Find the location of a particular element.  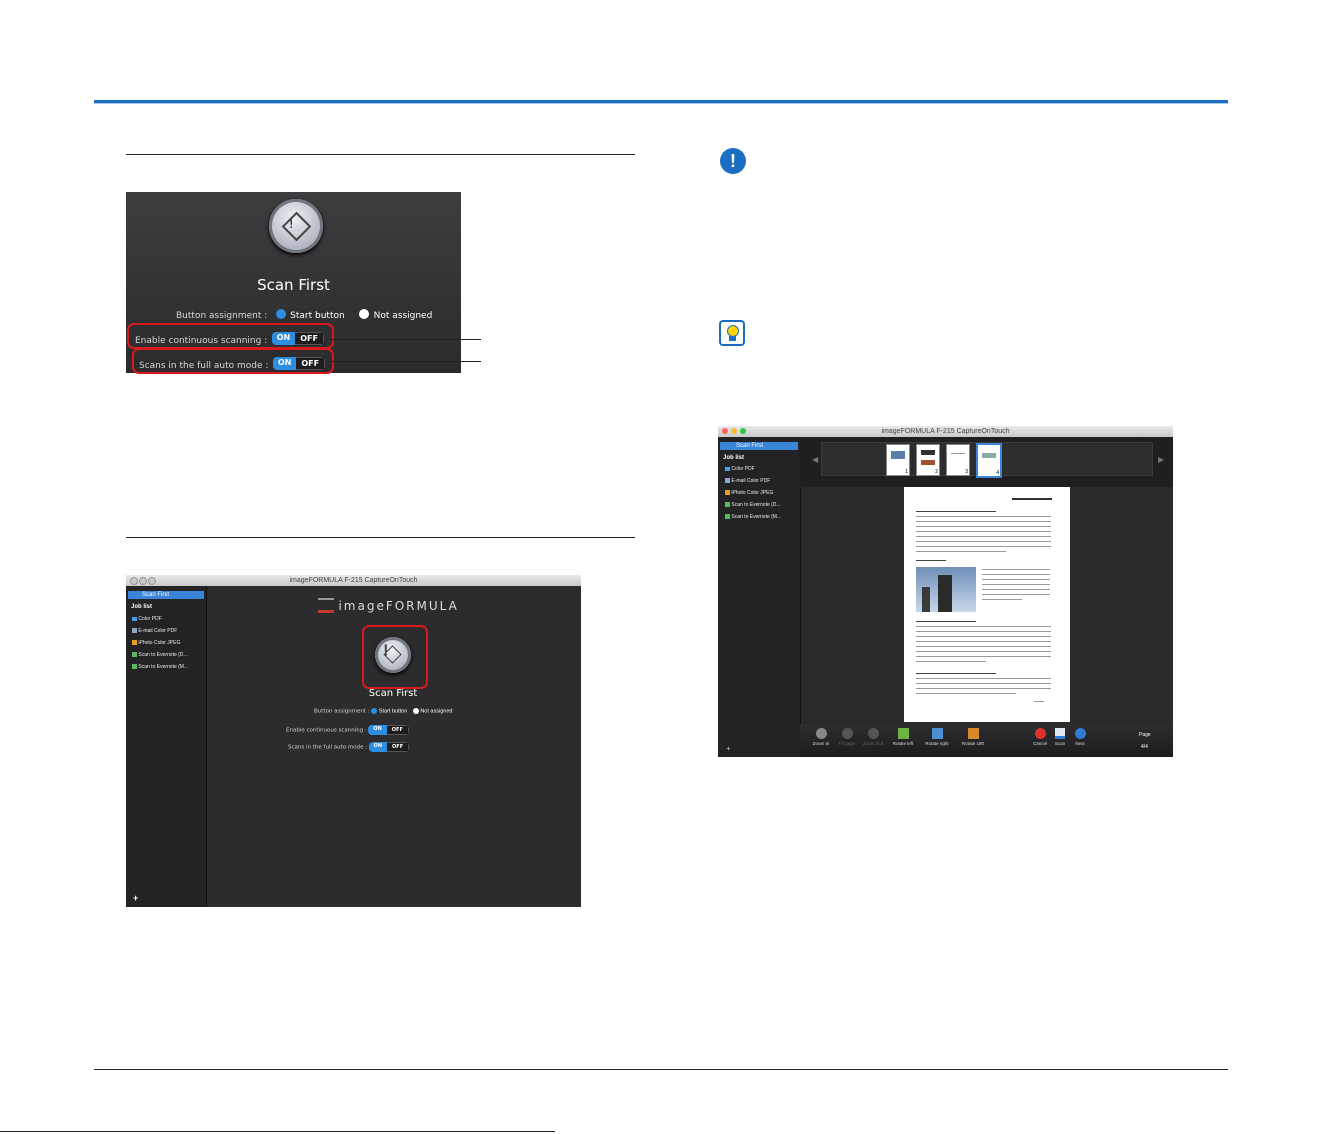

imageformula-logo: imageFORMULA is located at coordinates (388, 606).